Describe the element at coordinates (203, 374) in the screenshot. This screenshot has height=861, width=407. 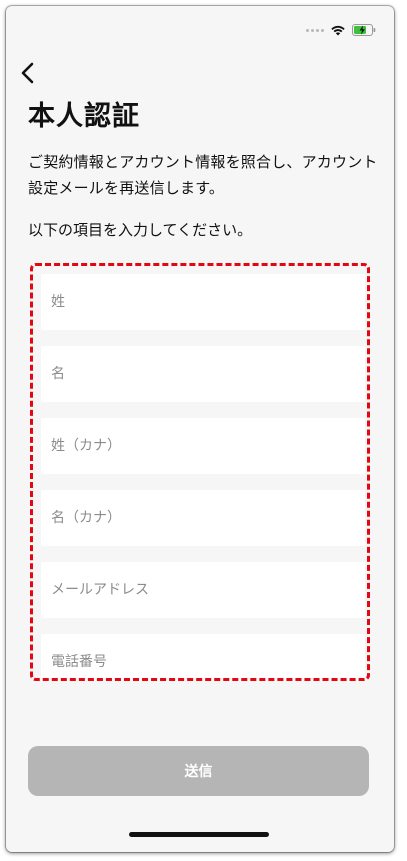
I see `first-name-input` at that location.